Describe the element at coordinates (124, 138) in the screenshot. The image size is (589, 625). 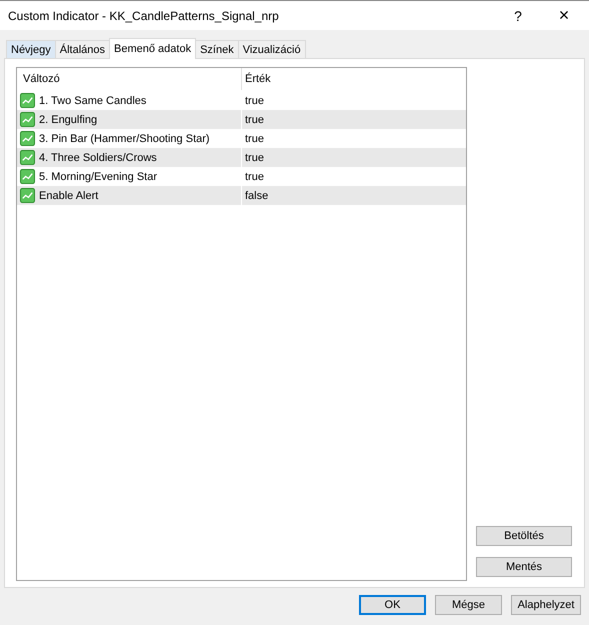
I see `parameter-name: 3. Pin Bar (Hammer/Shooting Star)` at that location.